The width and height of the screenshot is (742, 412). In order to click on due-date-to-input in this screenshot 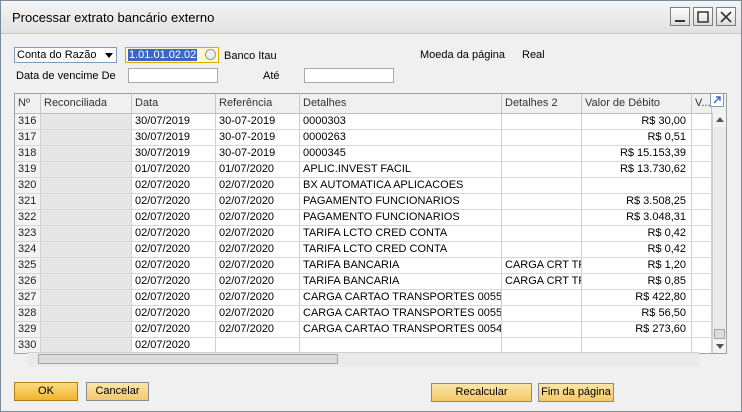, I will do `click(349, 75)`.